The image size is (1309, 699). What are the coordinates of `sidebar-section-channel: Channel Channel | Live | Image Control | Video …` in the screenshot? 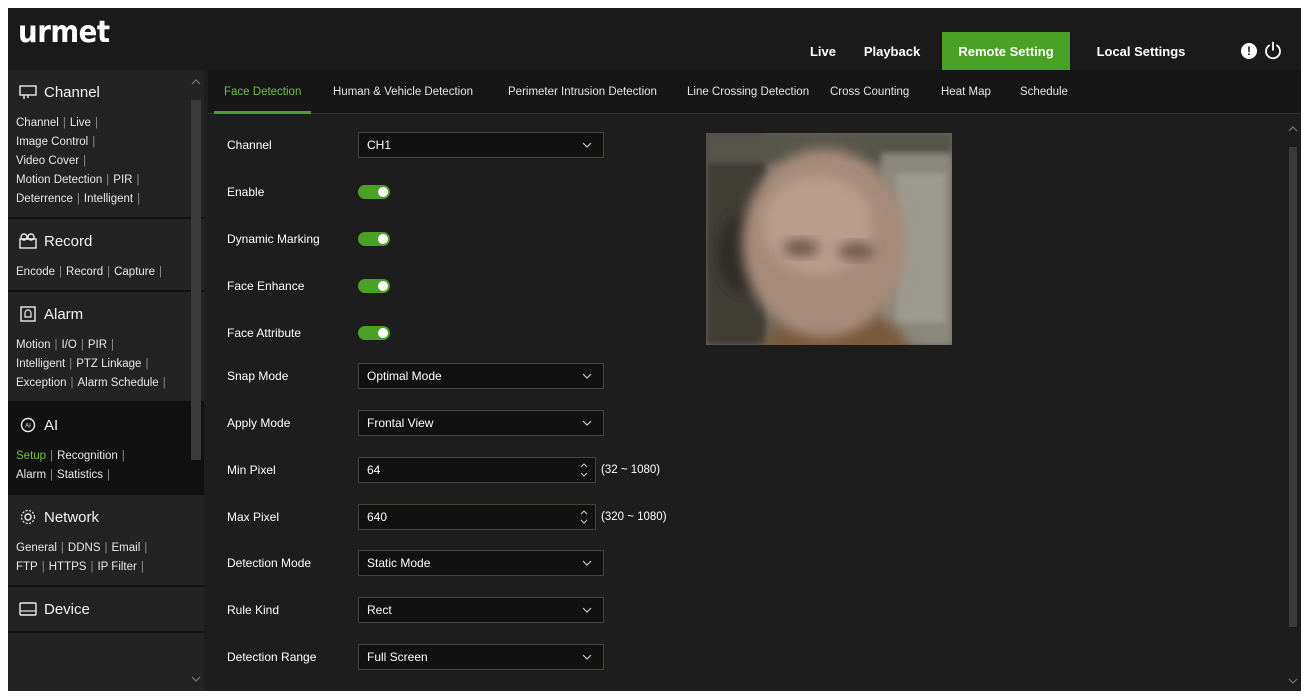 It's located at (106, 144).